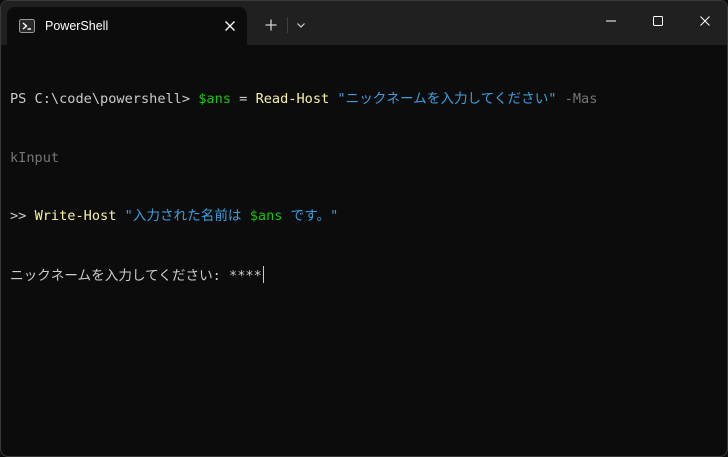  I want to click on prompt: PS C:\code\powershell>, so click(104, 99).